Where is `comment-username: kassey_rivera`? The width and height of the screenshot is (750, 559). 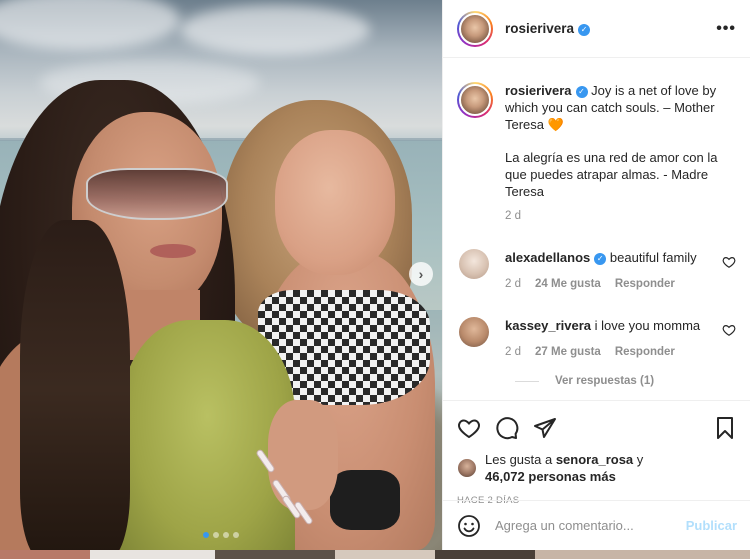
comment-username: kassey_rivera is located at coordinates (548, 325).